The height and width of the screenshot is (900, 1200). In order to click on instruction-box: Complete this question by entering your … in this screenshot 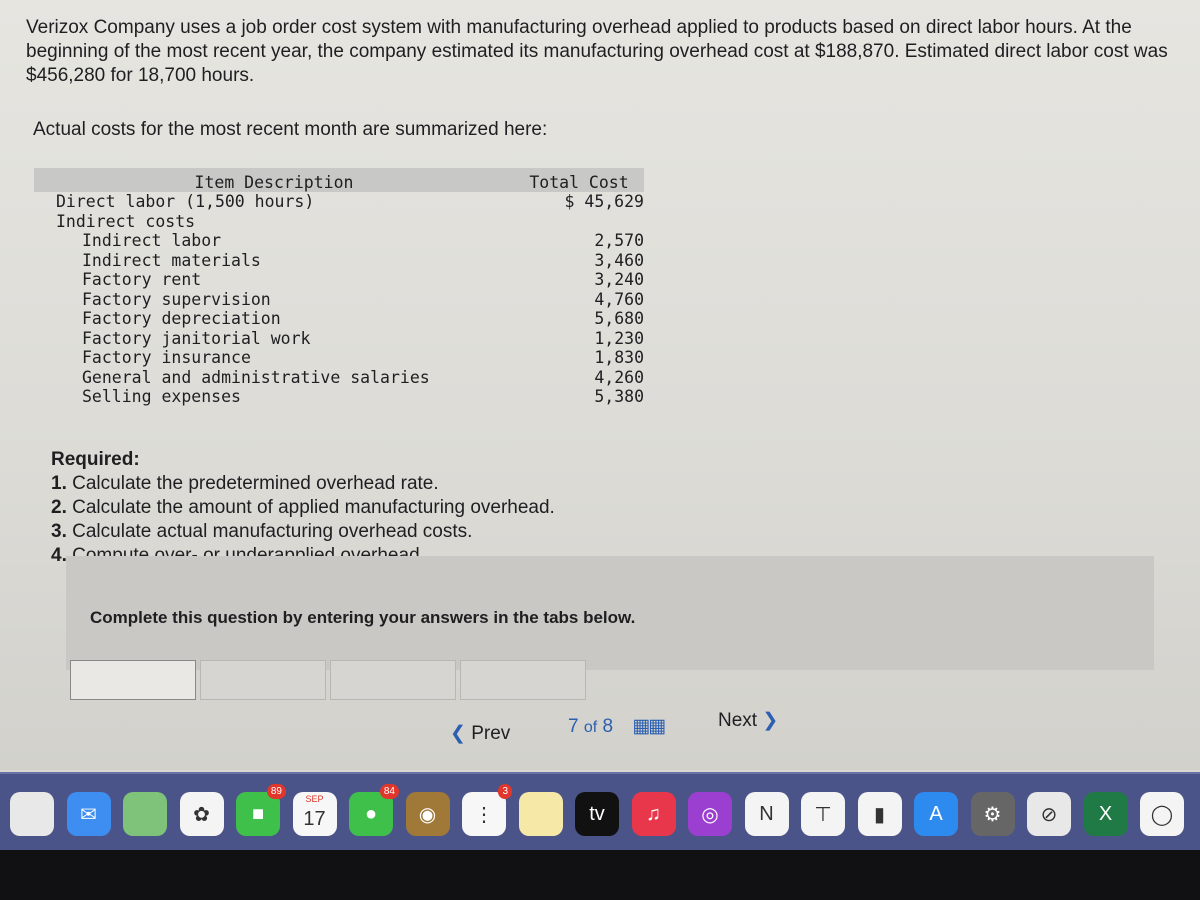, I will do `click(610, 613)`.